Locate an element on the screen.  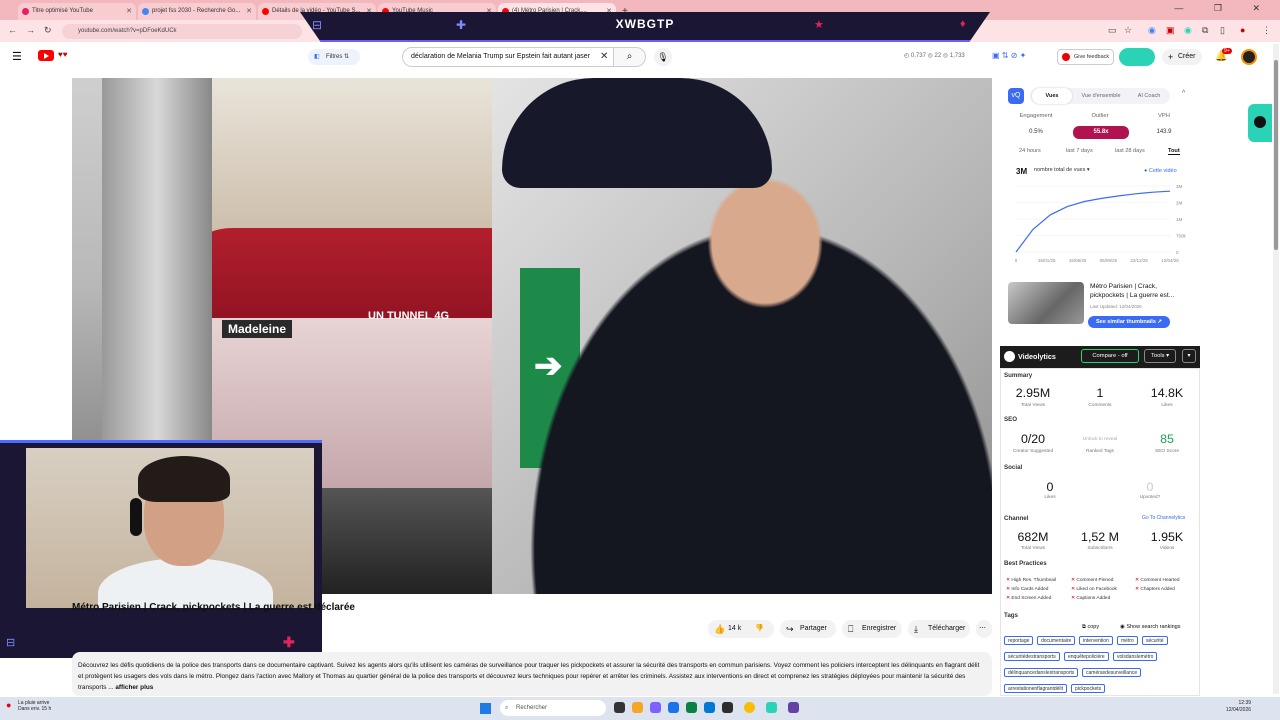
edge-icon is located at coordinates (691, 707).